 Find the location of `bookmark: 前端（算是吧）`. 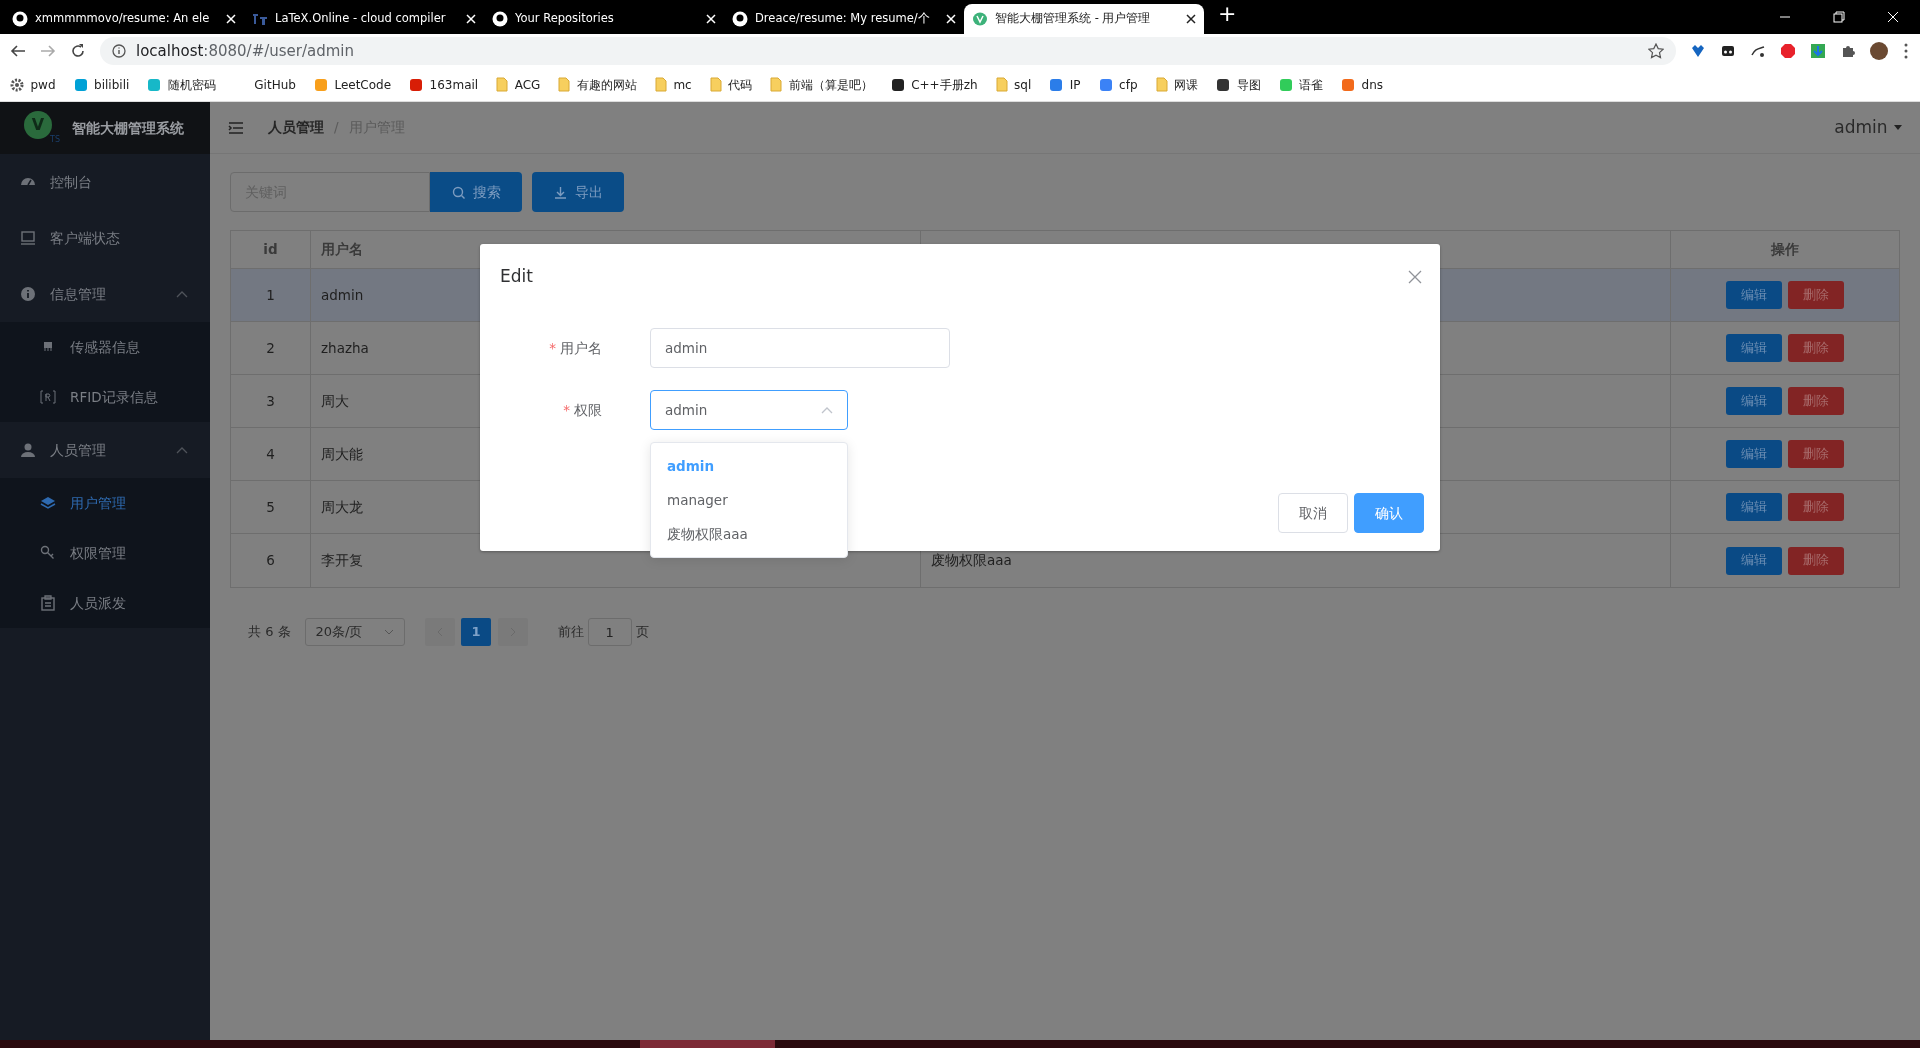

bookmark: 前端（算是吧） is located at coordinates (821, 84).